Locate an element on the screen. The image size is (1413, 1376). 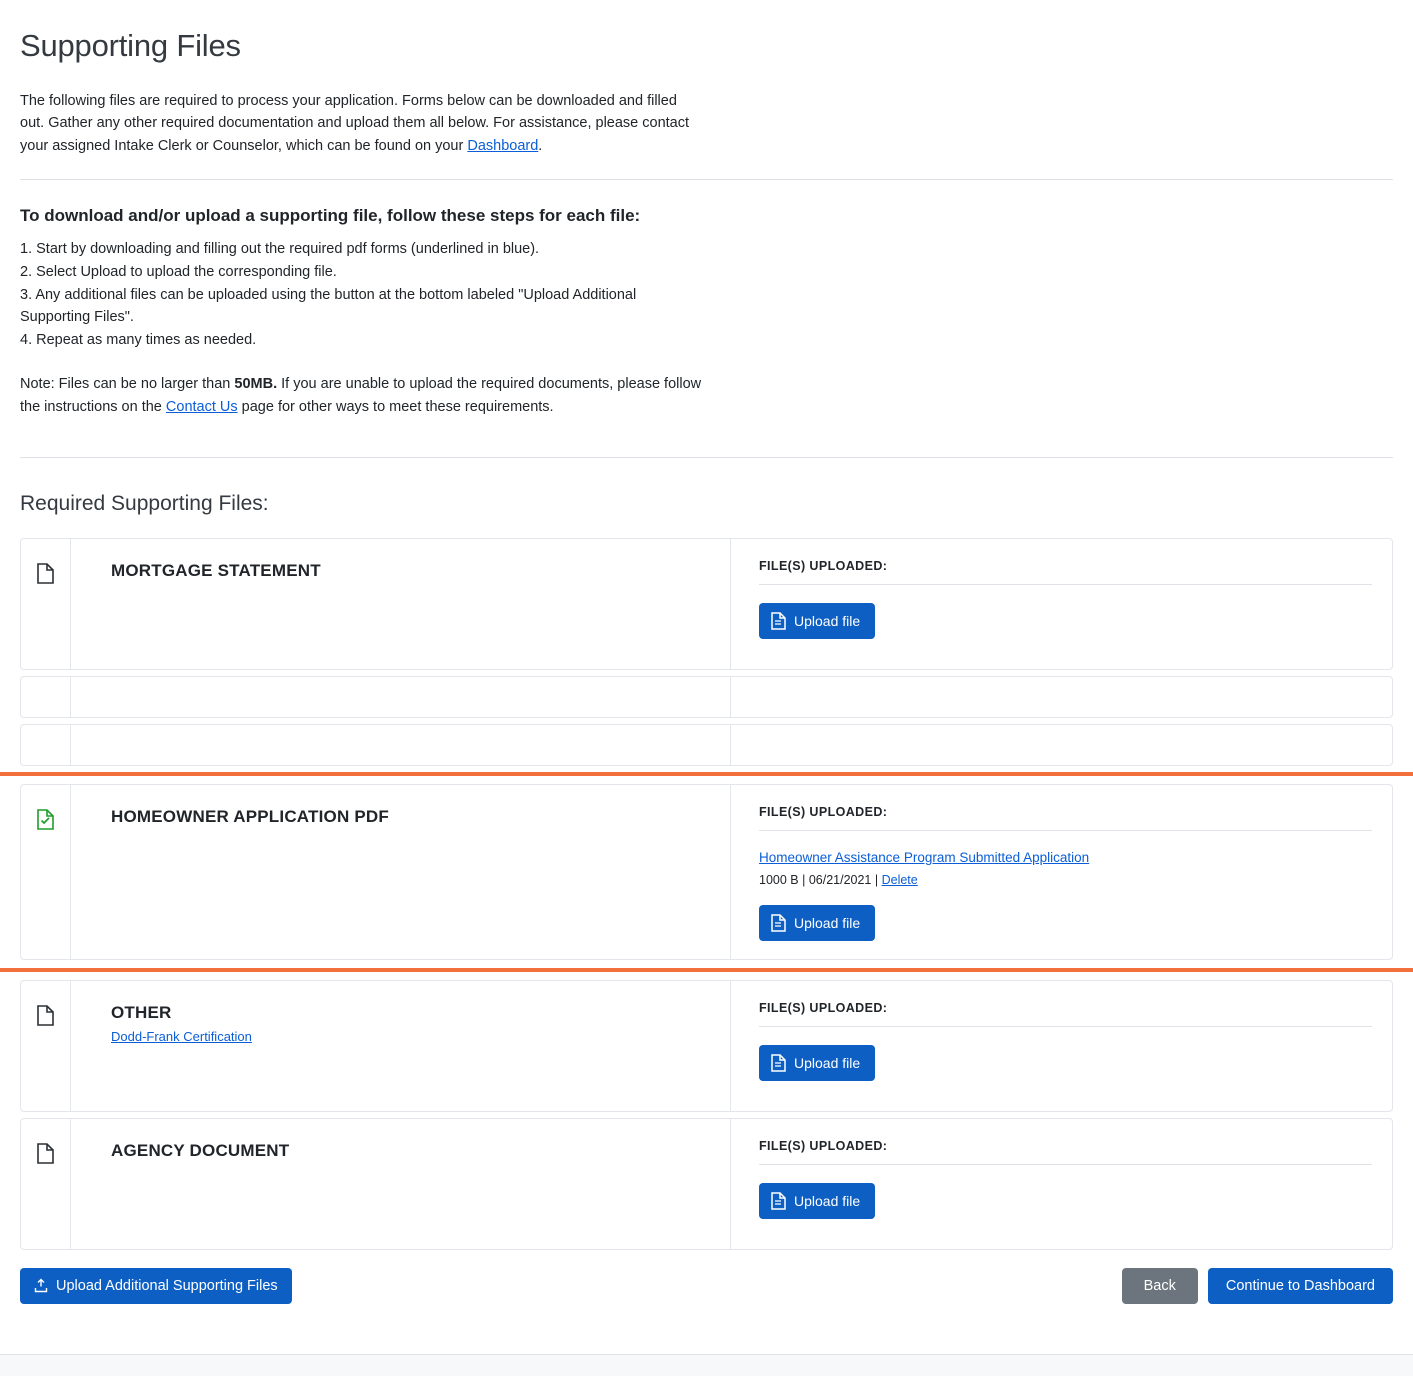
step-item-4: 4. Repeat as many times as needed. is located at coordinates (138, 339).